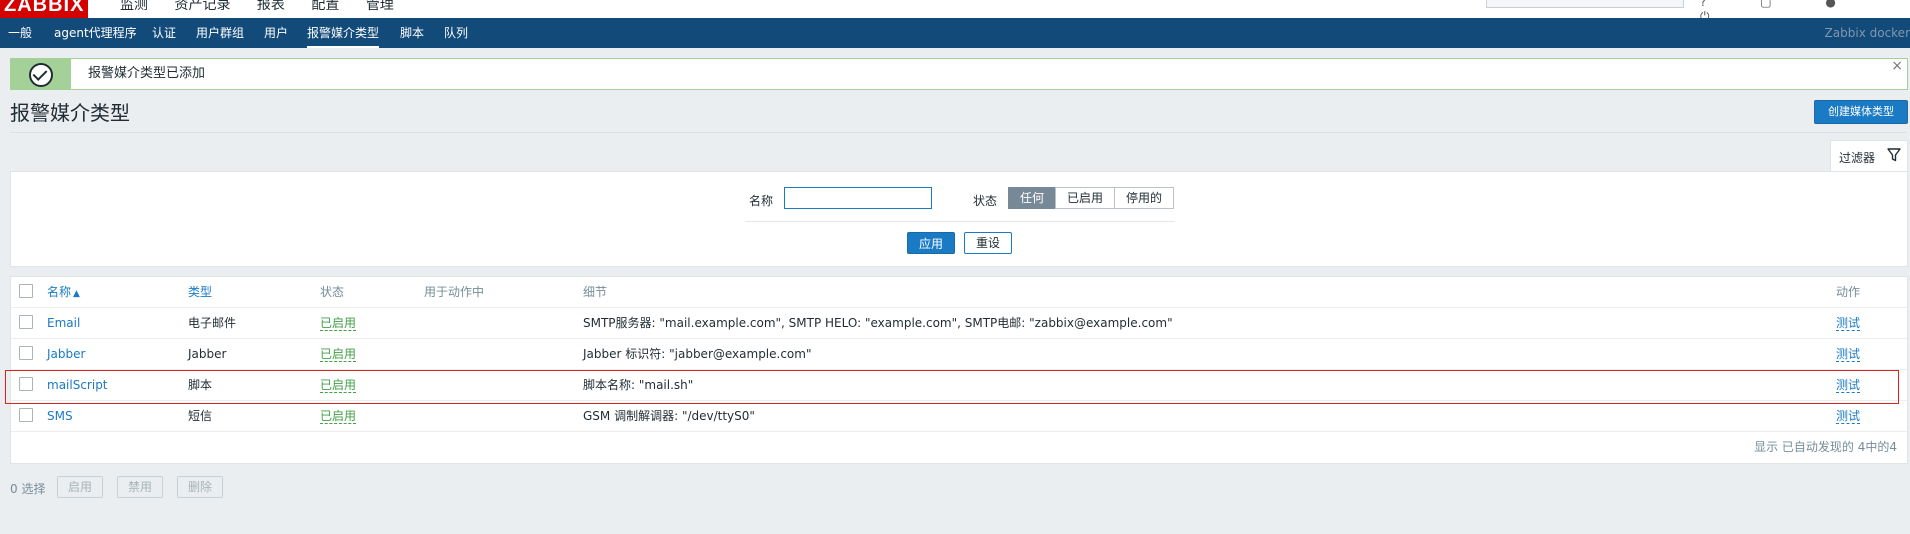 Image resolution: width=1910 pixels, height=534 pixels. I want to click on top-header: ZABBIX 监测 资产记录 报表 配置 管理 ? ▢ ● ⏻, so click(955, 9).